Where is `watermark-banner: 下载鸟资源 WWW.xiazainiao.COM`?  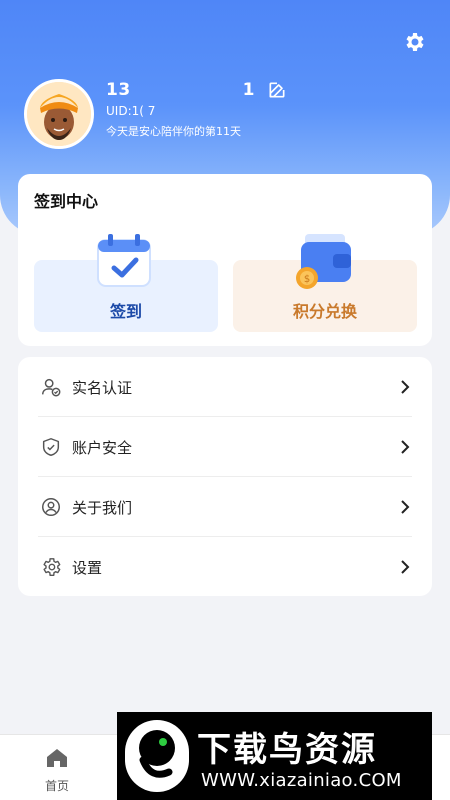 watermark-banner: 下载鸟资源 WWW.xiazainiao.COM is located at coordinates (274, 756).